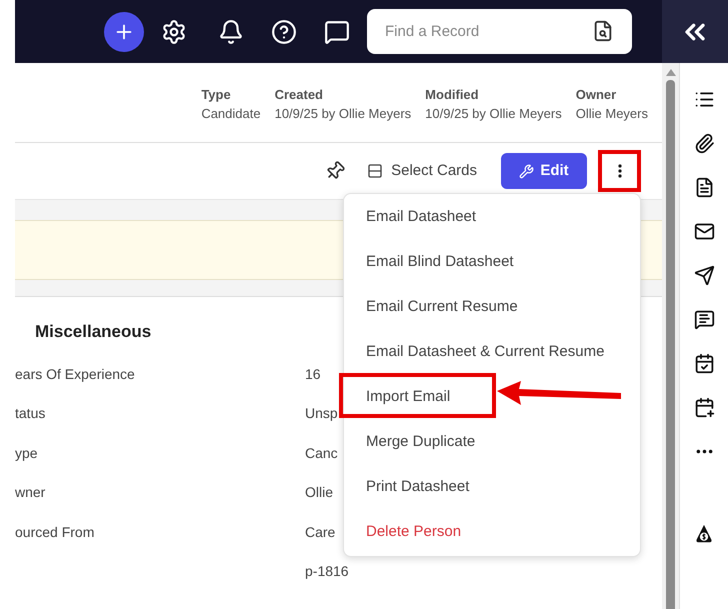  I want to click on chat-icon, so click(337, 31).